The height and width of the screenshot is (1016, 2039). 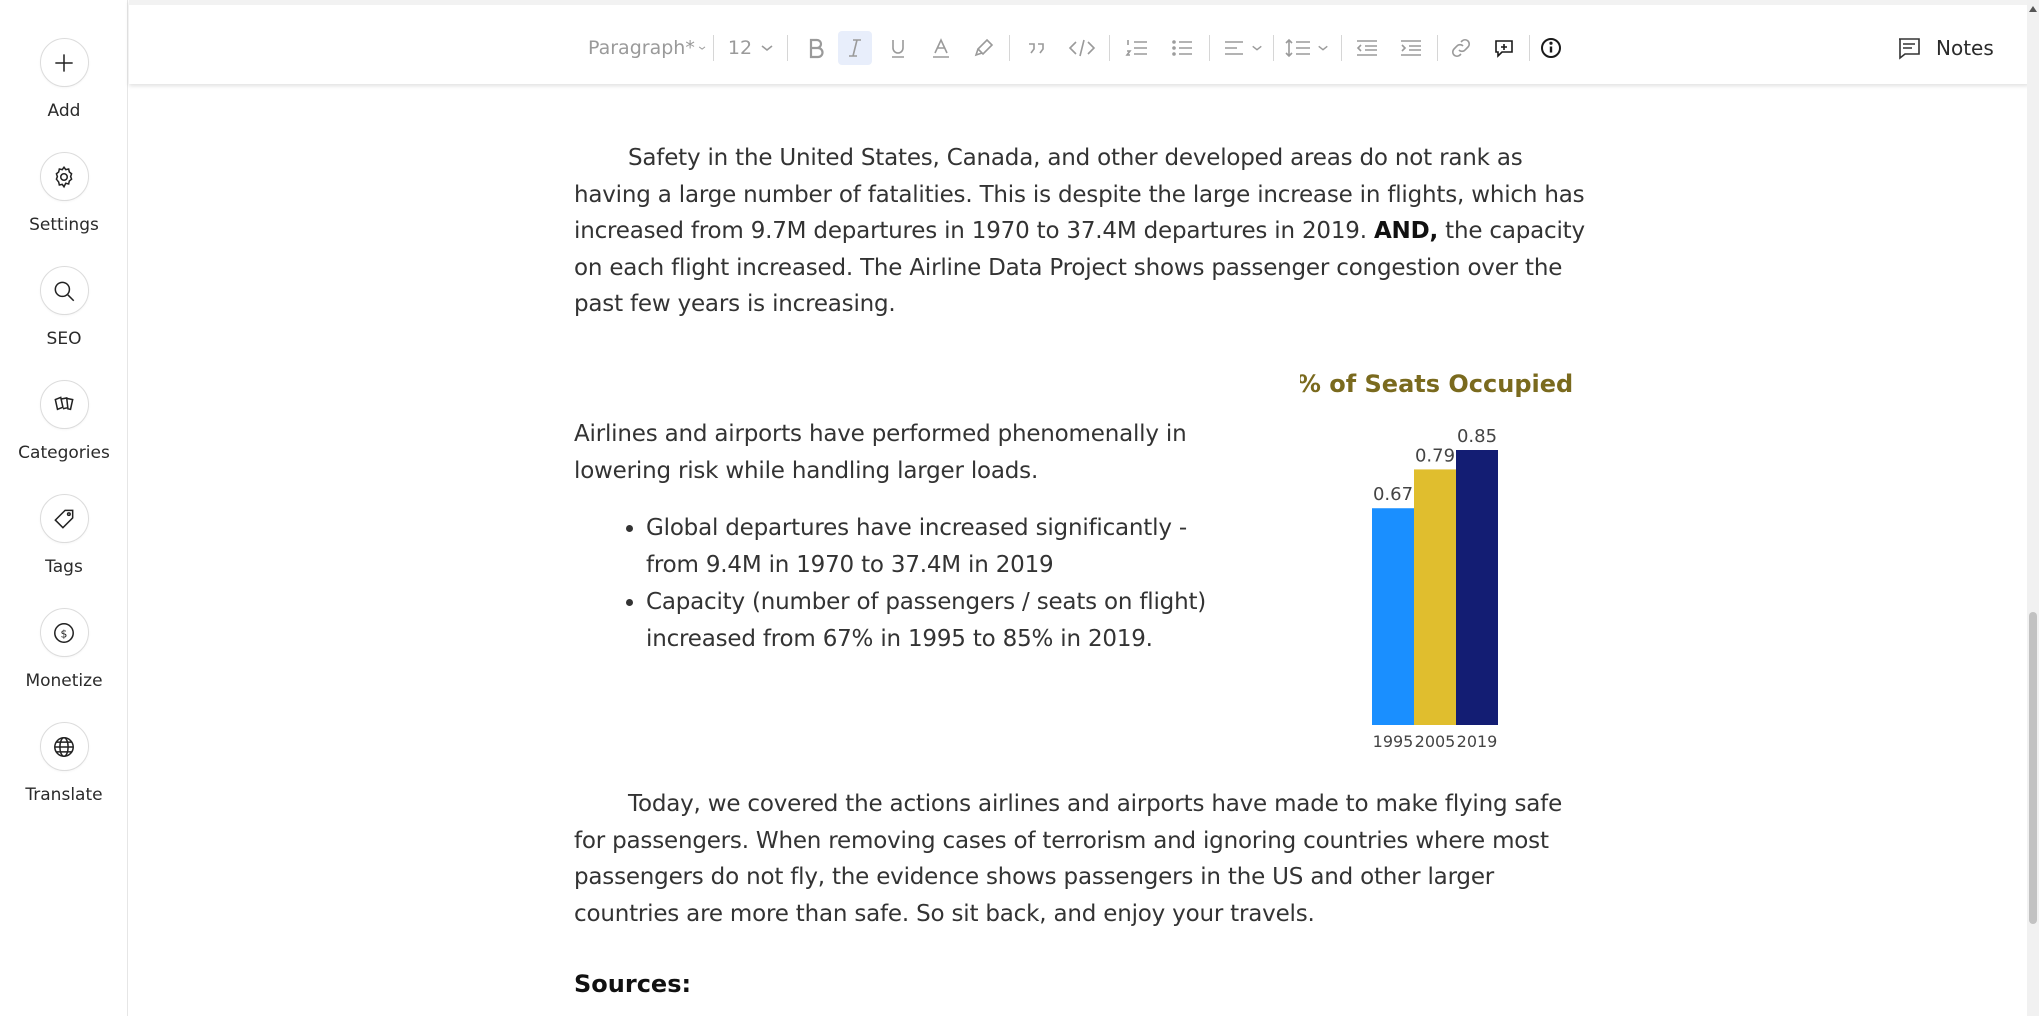 I want to click on categories-icon, so click(x=64, y=404).